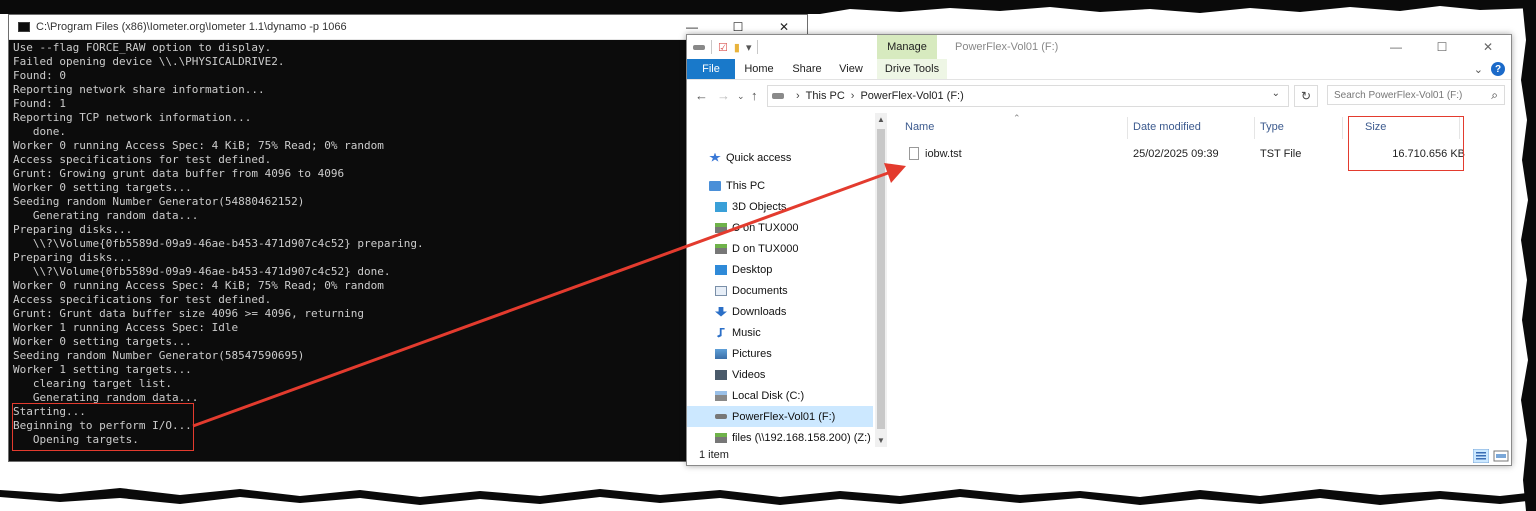 Image resolution: width=1536 pixels, height=511 pixels. I want to click on sidebar-item-downloads: Downloads, so click(780, 311).